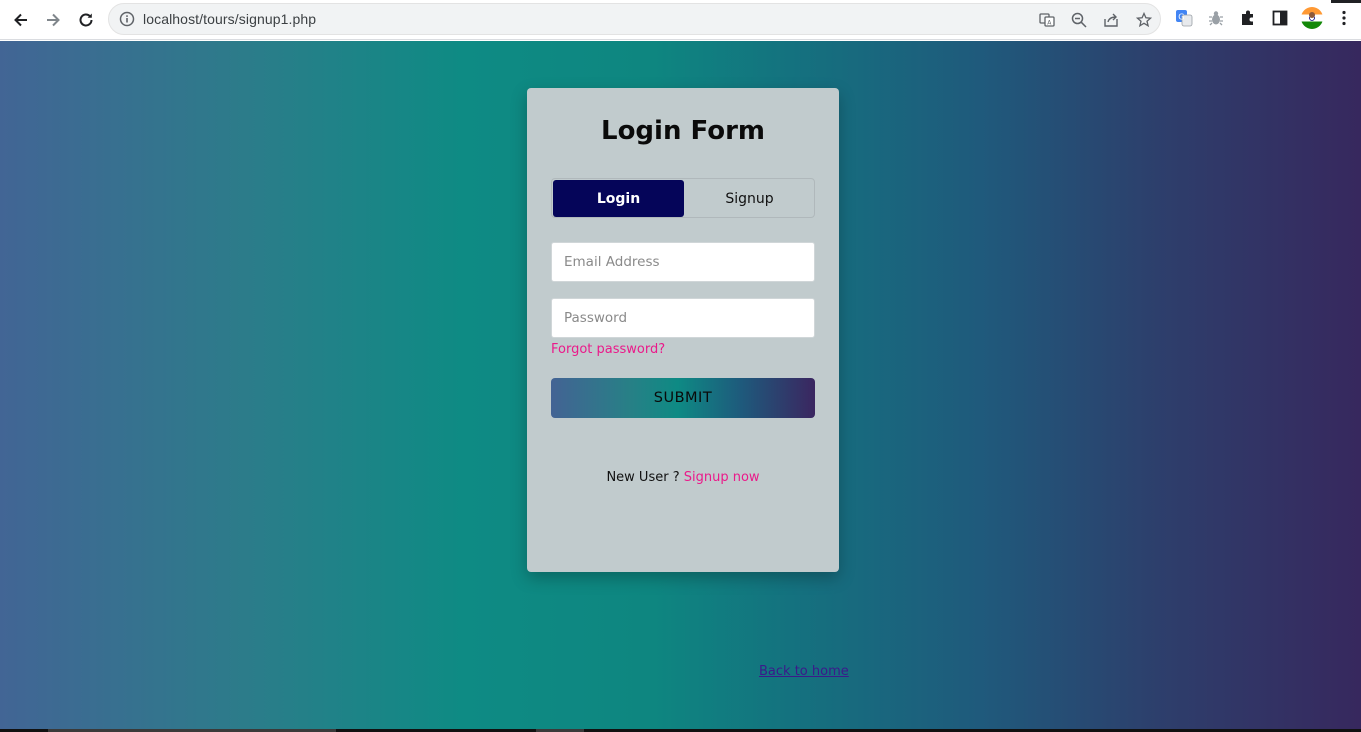 This screenshot has width=1361, height=732. Describe the element at coordinates (1344, 18) in the screenshot. I see `menu-kebab-icon` at that location.